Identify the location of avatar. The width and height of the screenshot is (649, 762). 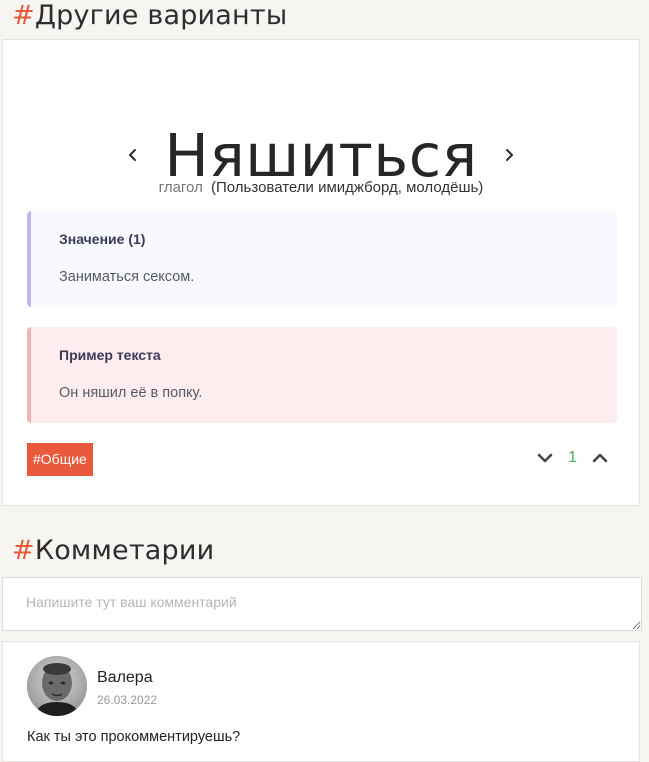
(57, 686).